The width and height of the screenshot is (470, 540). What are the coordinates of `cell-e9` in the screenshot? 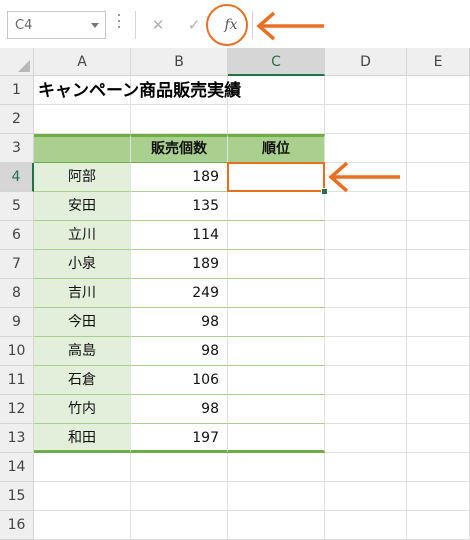 It's located at (438, 322).